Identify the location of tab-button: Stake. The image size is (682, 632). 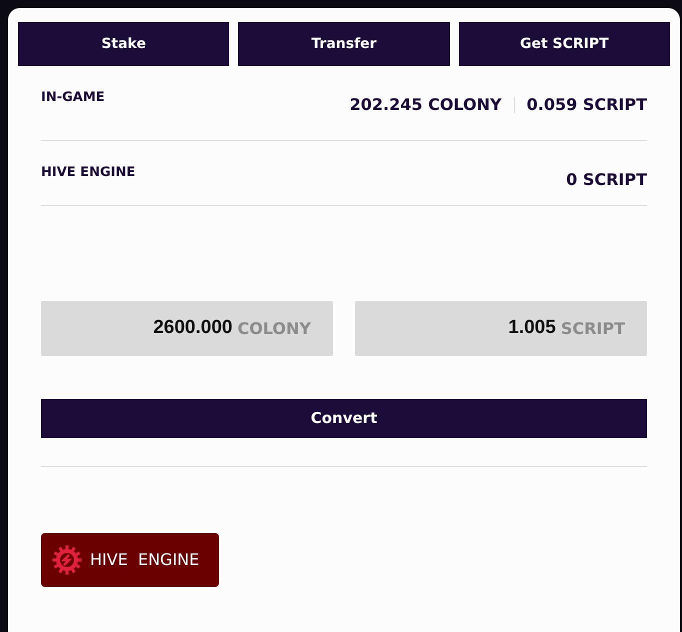
(124, 44).